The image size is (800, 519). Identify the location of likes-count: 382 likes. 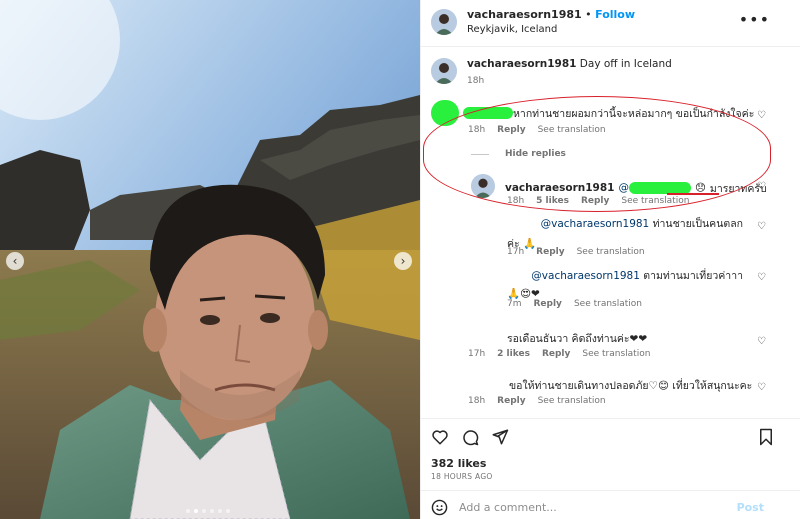
(458, 463).